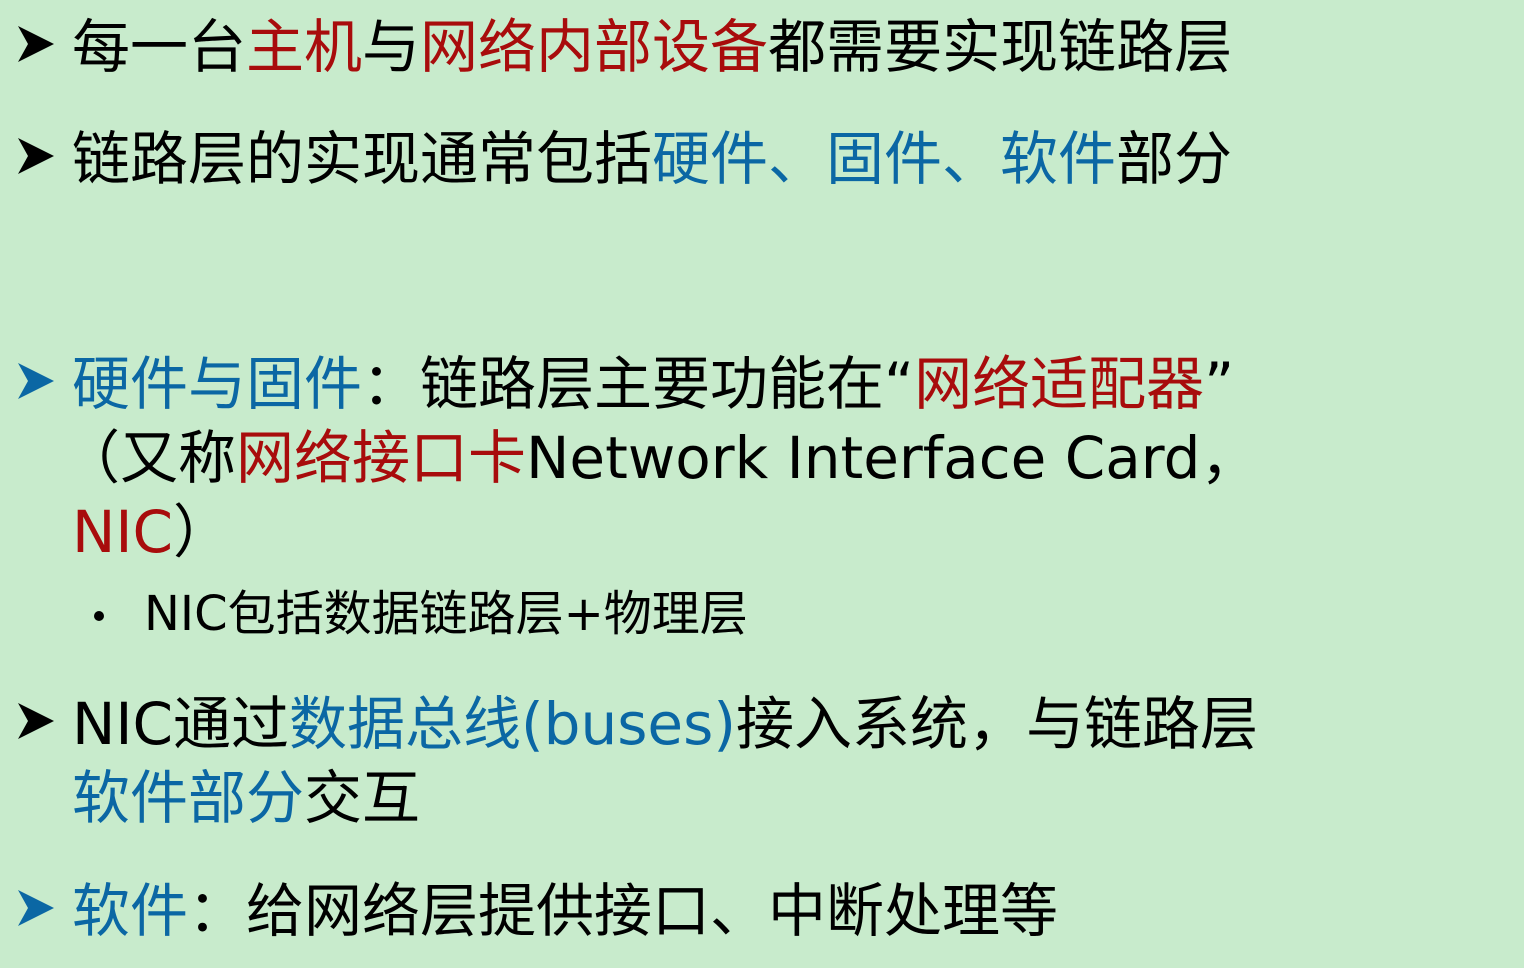 Image resolution: width=1524 pixels, height=968 pixels. Describe the element at coordinates (638, 384) in the screenshot. I see `text-segment: ：链路层主要功能在“` at that location.